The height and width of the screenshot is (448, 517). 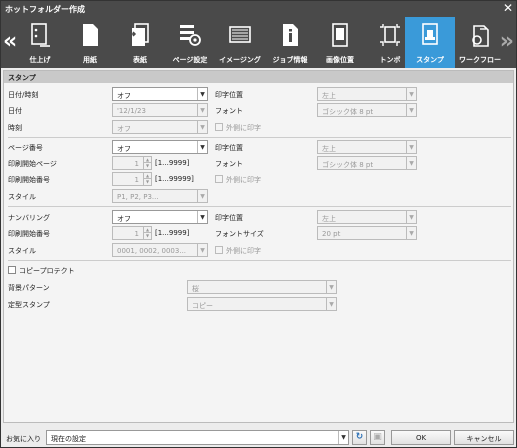 I want to click on copy-protect-label: コピープロテクト, so click(x=47, y=271).